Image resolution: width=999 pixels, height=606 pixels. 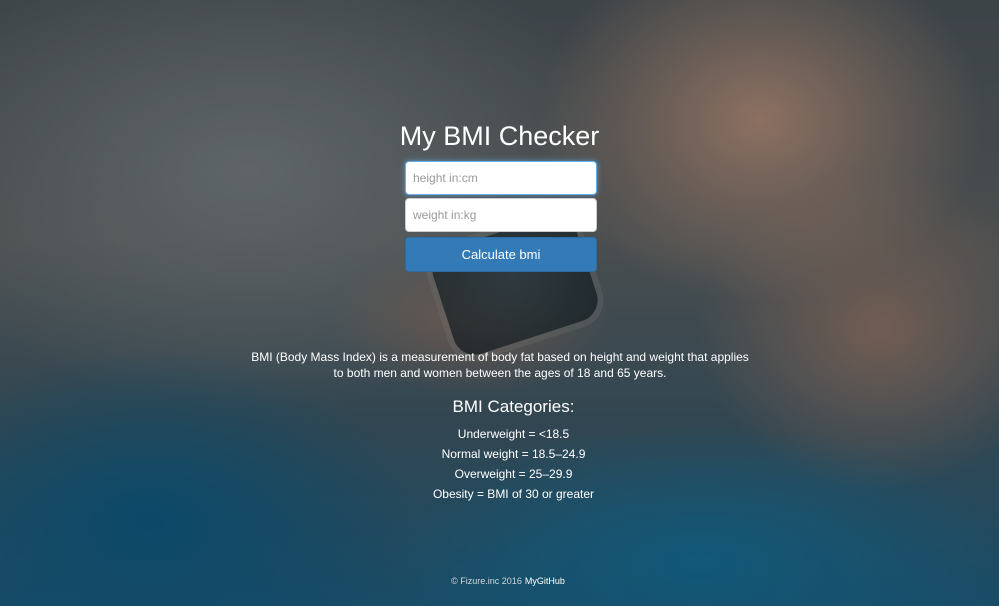 I want to click on github-link: MyGitHub, so click(x=545, y=581).